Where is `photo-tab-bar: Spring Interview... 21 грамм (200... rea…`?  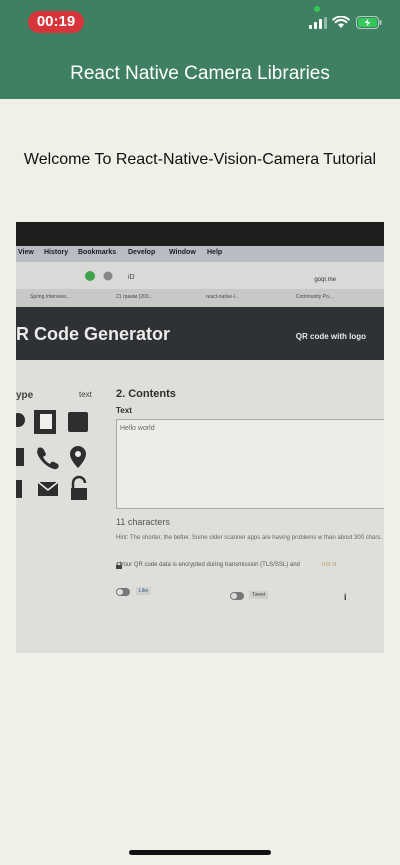 photo-tab-bar: Spring Interview... 21 грамм (200... rea… is located at coordinates (200, 298).